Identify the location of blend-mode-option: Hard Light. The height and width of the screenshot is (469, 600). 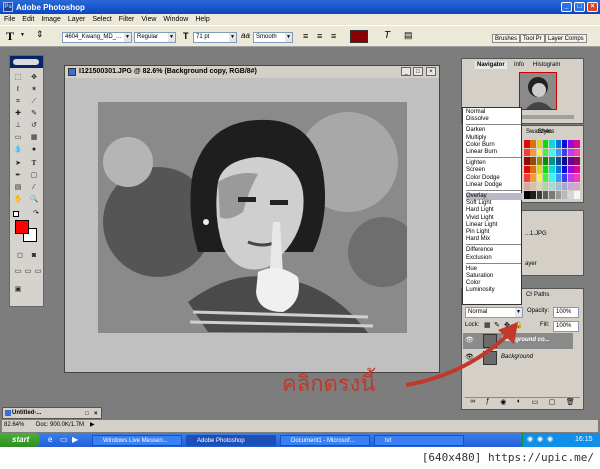
(480, 210).